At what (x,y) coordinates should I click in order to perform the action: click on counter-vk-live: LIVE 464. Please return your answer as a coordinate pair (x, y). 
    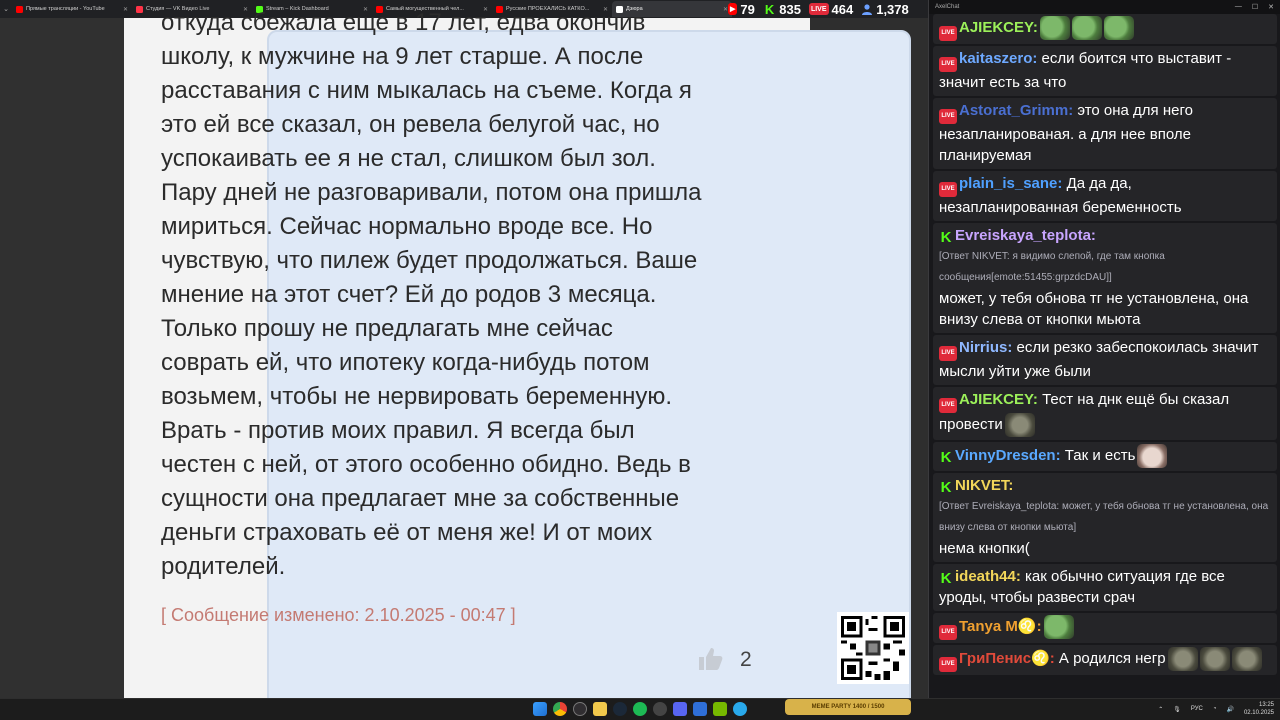
    Looking at the image, I should click on (830, 9).